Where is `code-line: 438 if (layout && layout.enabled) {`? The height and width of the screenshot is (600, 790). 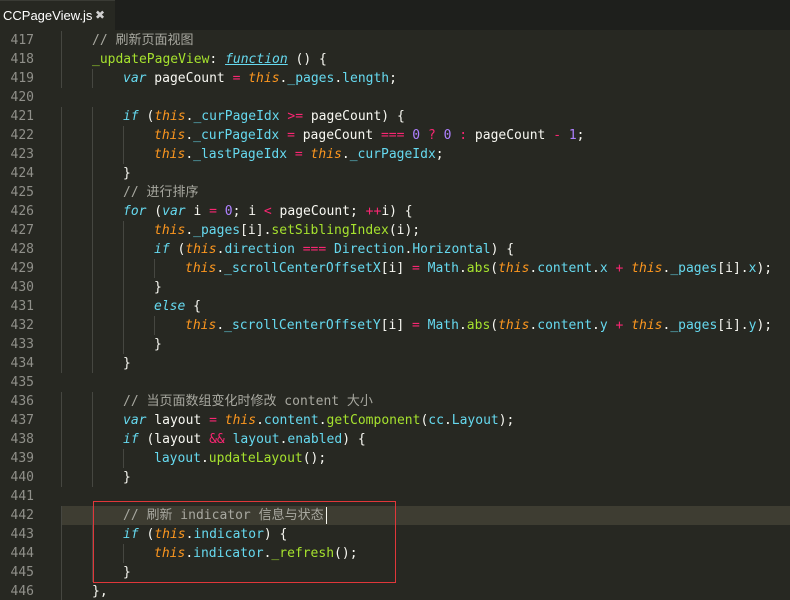
code-line: 438 if (layout && layout.enabled) { is located at coordinates (395, 439).